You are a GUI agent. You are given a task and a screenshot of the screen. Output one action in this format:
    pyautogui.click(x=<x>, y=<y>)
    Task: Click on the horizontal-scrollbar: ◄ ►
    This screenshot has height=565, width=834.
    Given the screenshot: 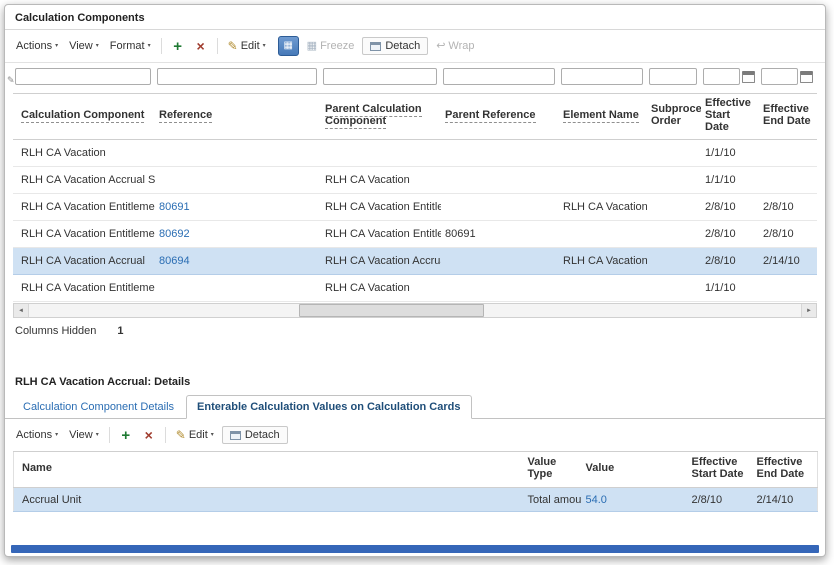 What is the action you would take?
    pyautogui.click(x=415, y=310)
    